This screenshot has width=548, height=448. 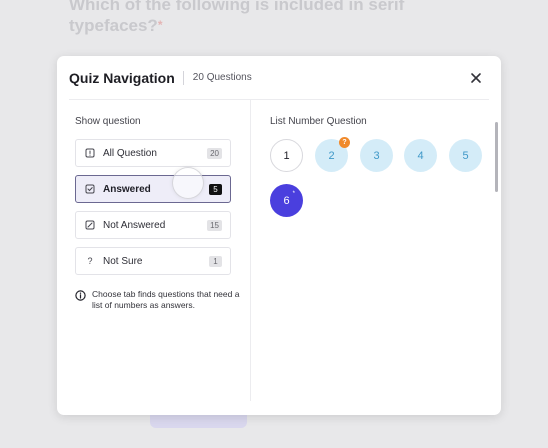 What do you see at coordinates (134, 225) in the screenshot?
I see `filter-label: Not Answered` at bounding box center [134, 225].